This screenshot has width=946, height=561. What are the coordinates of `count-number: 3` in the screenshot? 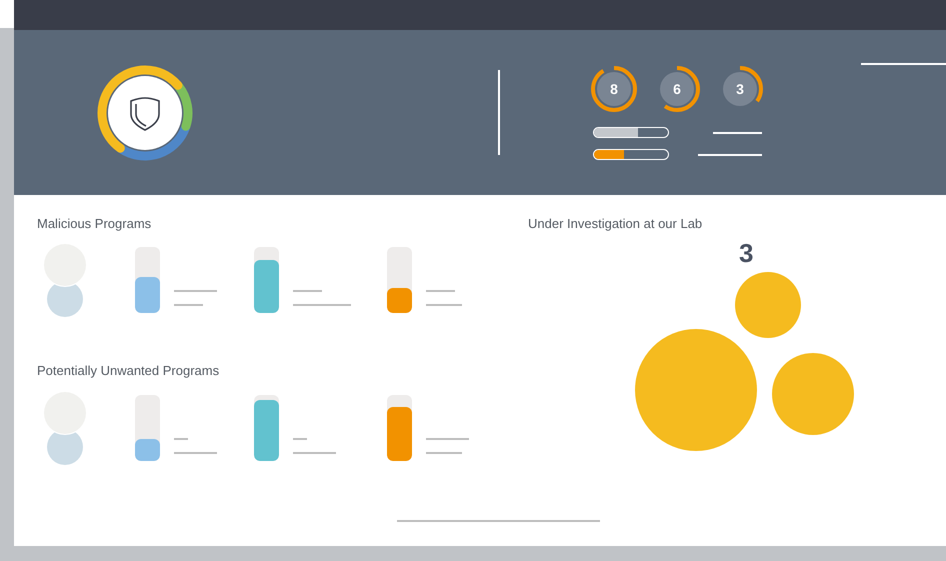 It's located at (746, 253).